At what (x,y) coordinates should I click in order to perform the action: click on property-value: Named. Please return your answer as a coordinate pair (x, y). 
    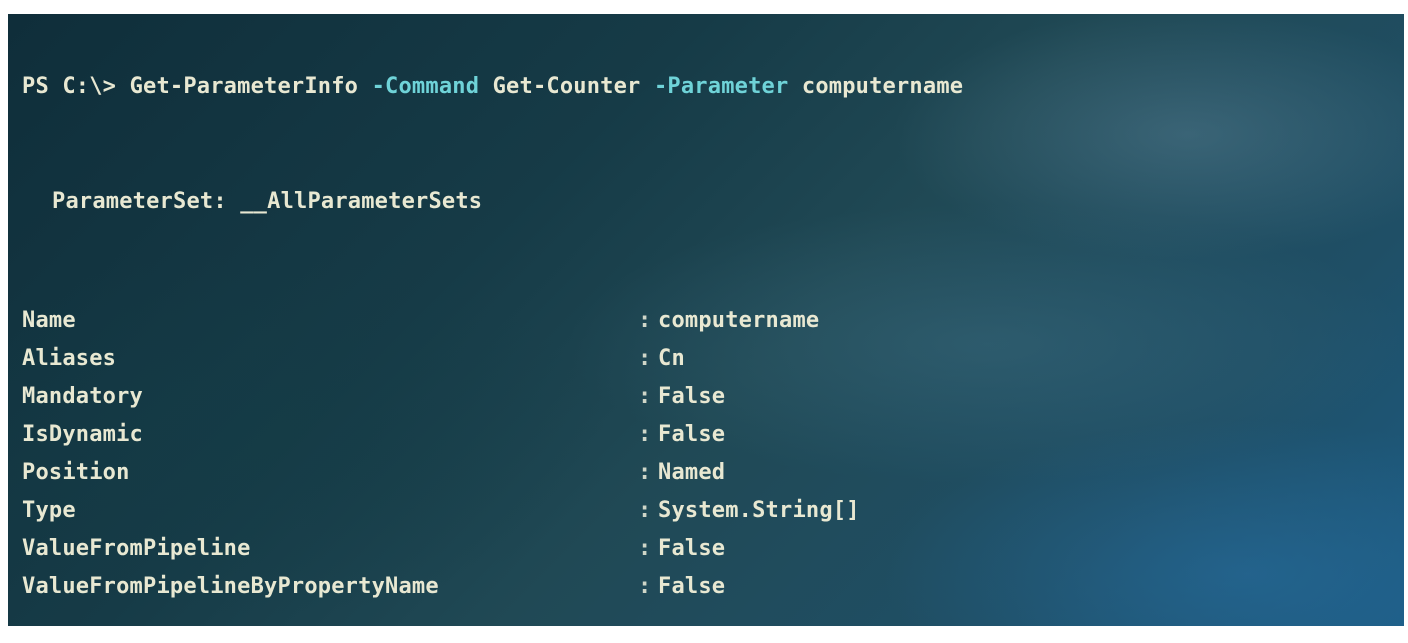
    Looking at the image, I should click on (692, 472).